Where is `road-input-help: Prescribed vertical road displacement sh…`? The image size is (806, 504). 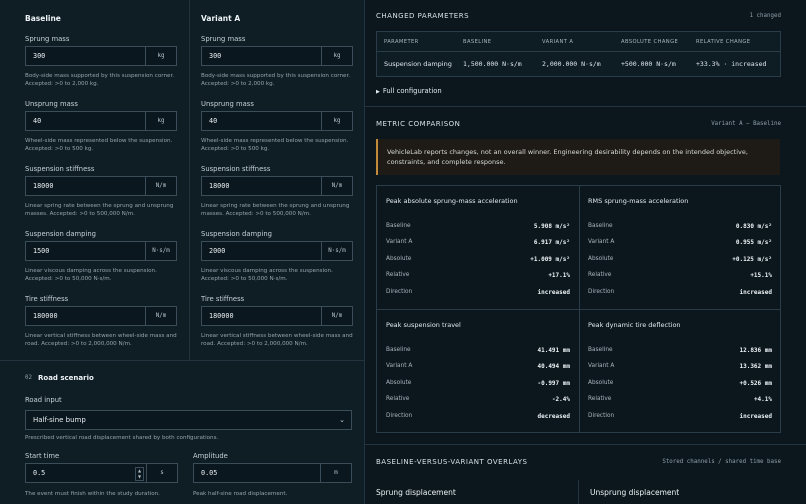
road-input-help: Prescribed vertical road displacement sh… is located at coordinates (122, 438).